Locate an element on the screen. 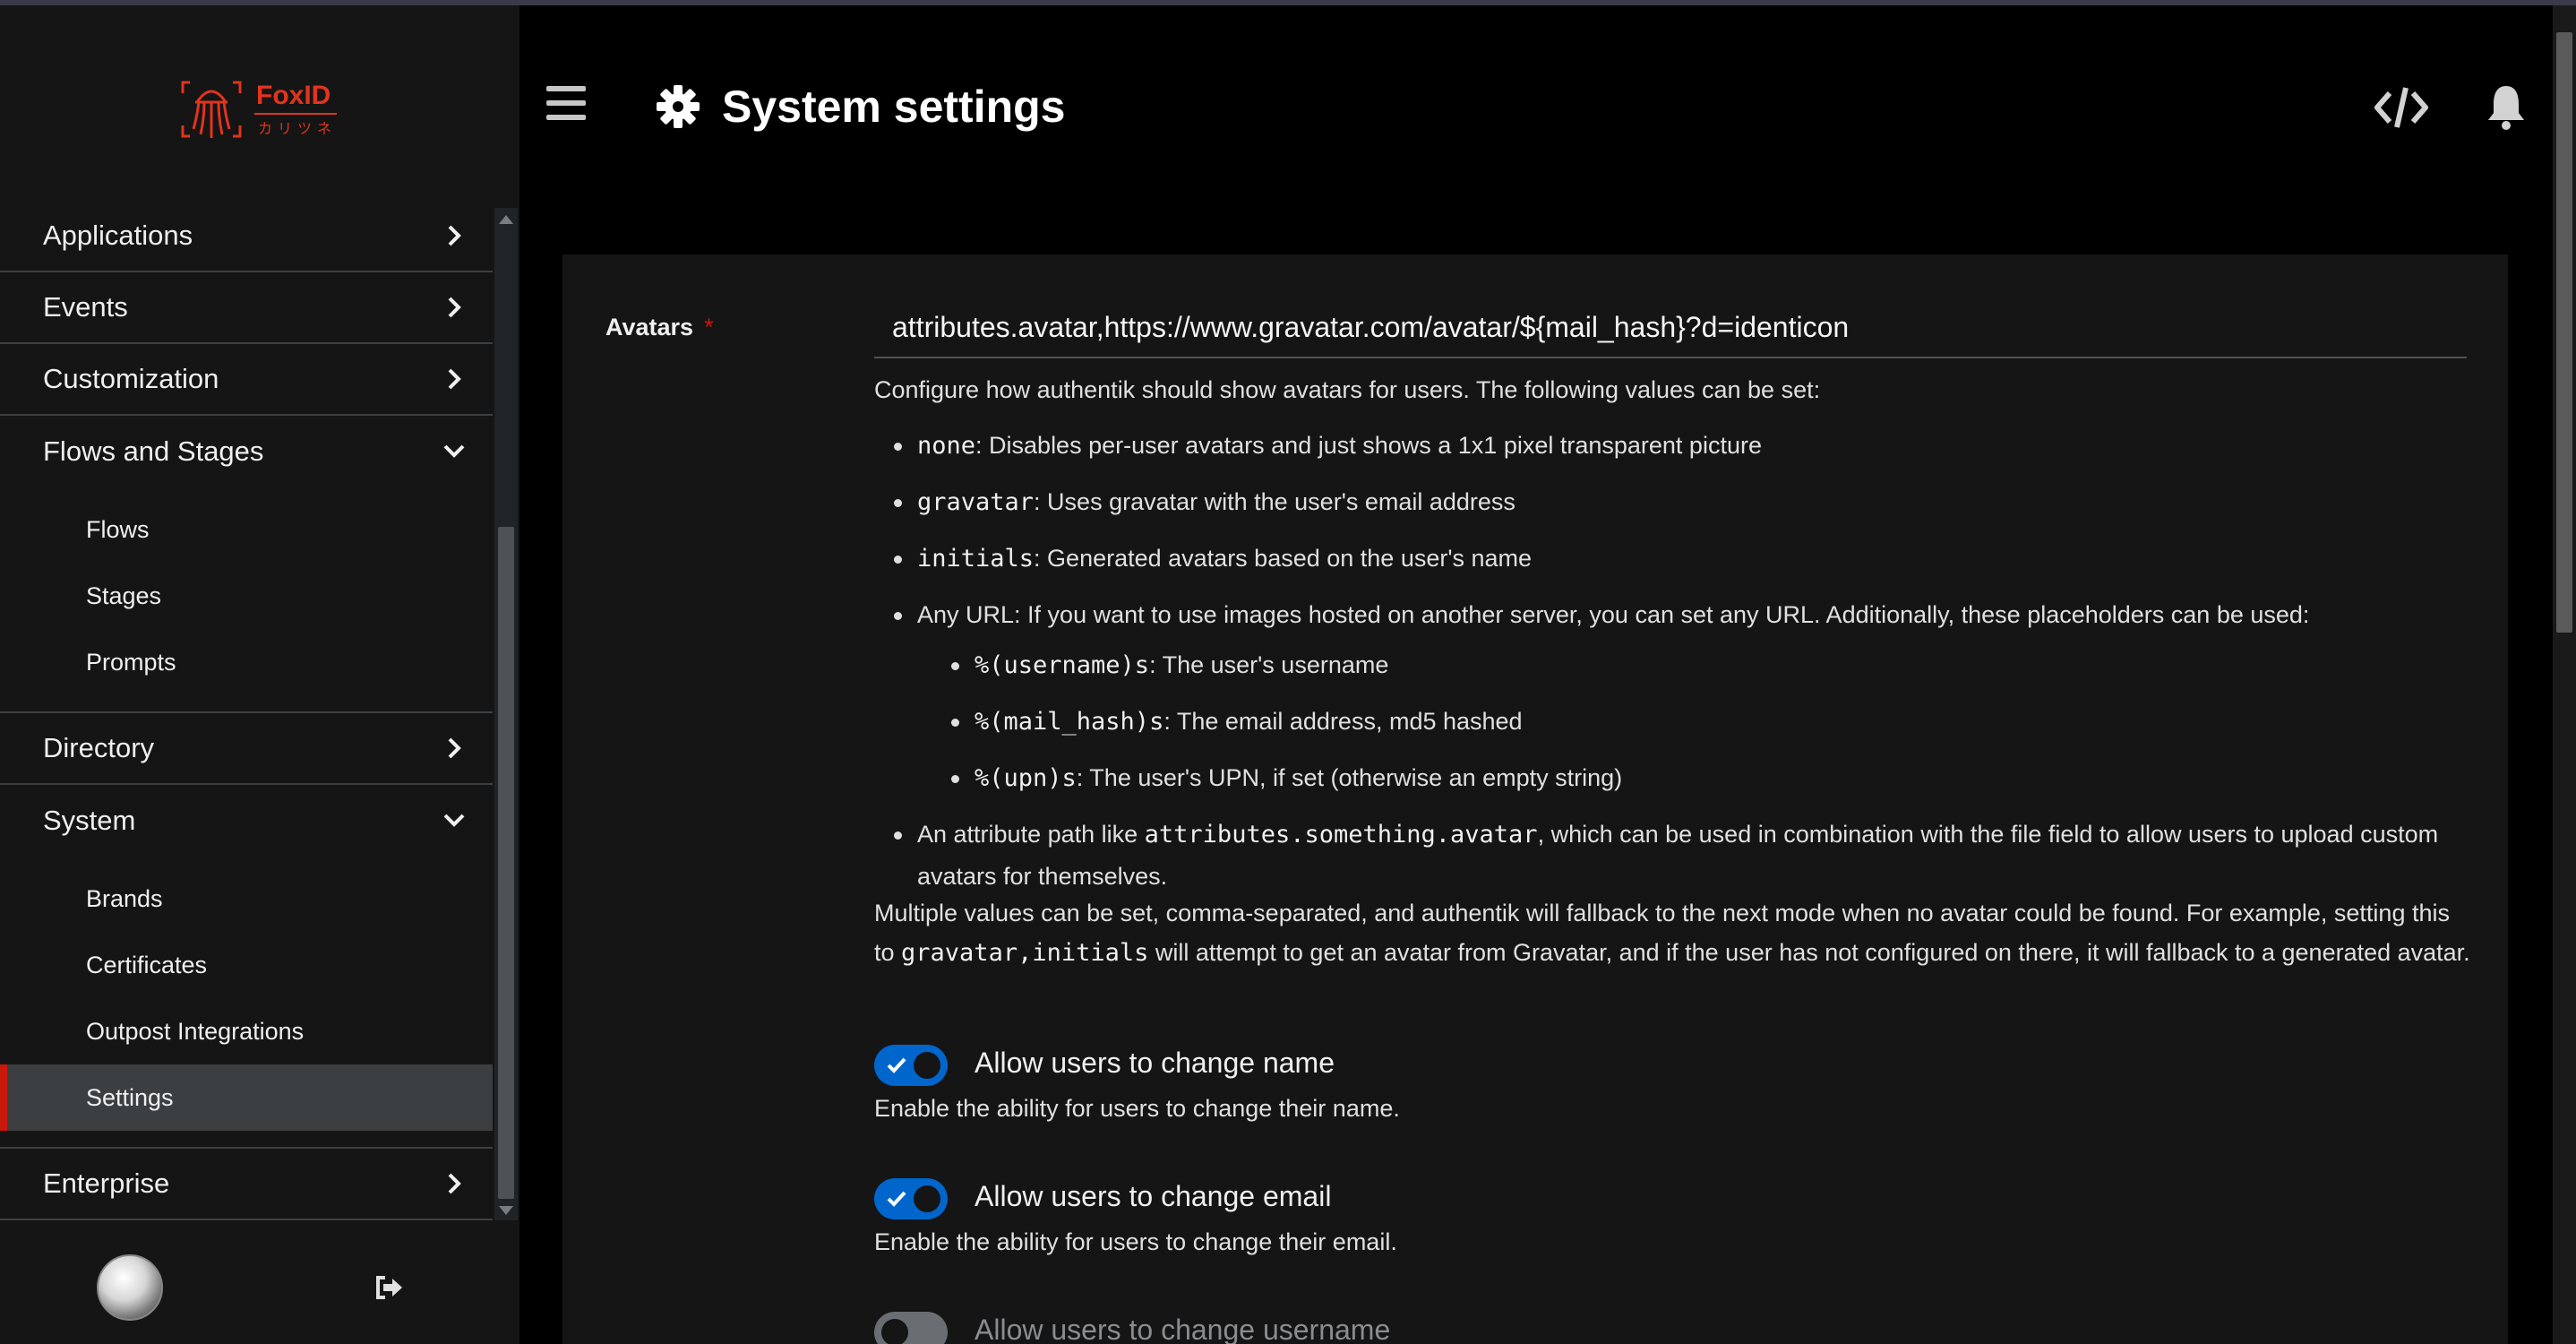 This screenshot has height=1344, width=2576. sidebar-item-directory: Directory is located at coordinates (246, 749).